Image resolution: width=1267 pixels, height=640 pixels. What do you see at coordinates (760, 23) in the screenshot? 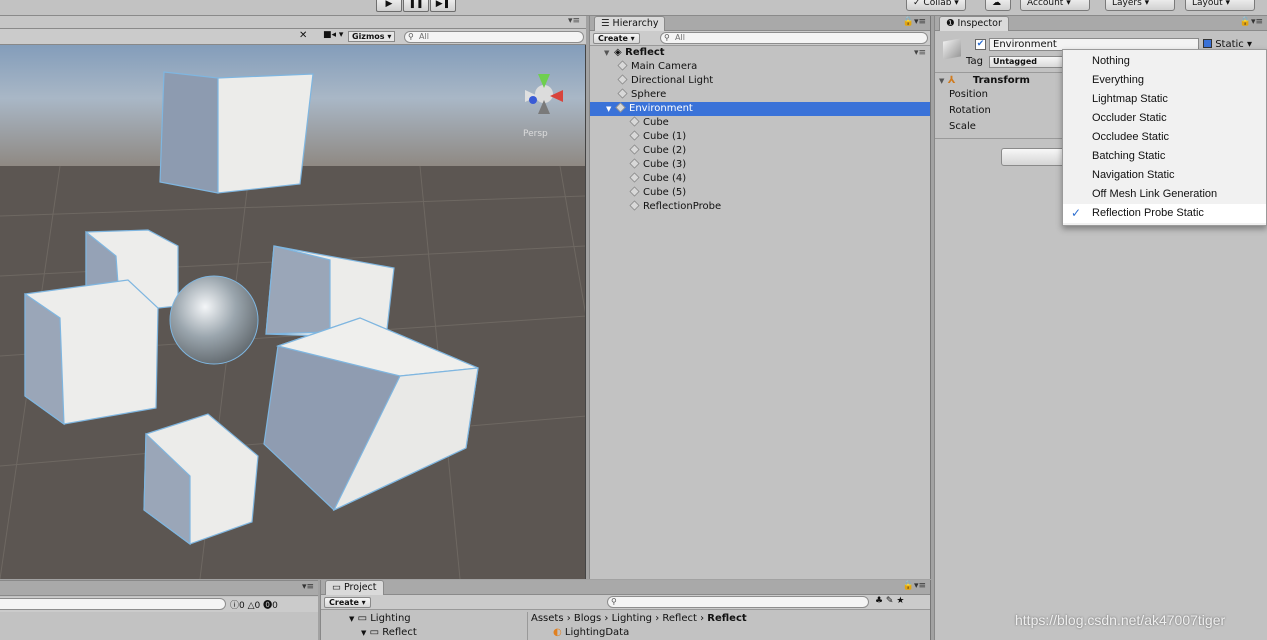
I see `hierarchy-tab-strip: ☰ Hierarchy 🔒▾≡` at bounding box center [760, 23].